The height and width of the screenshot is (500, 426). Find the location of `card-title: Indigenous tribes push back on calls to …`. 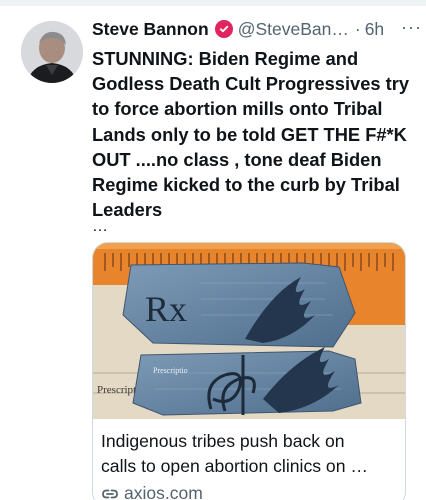

card-title: Indigenous tribes push back on calls to … is located at coordinates (251, 454).